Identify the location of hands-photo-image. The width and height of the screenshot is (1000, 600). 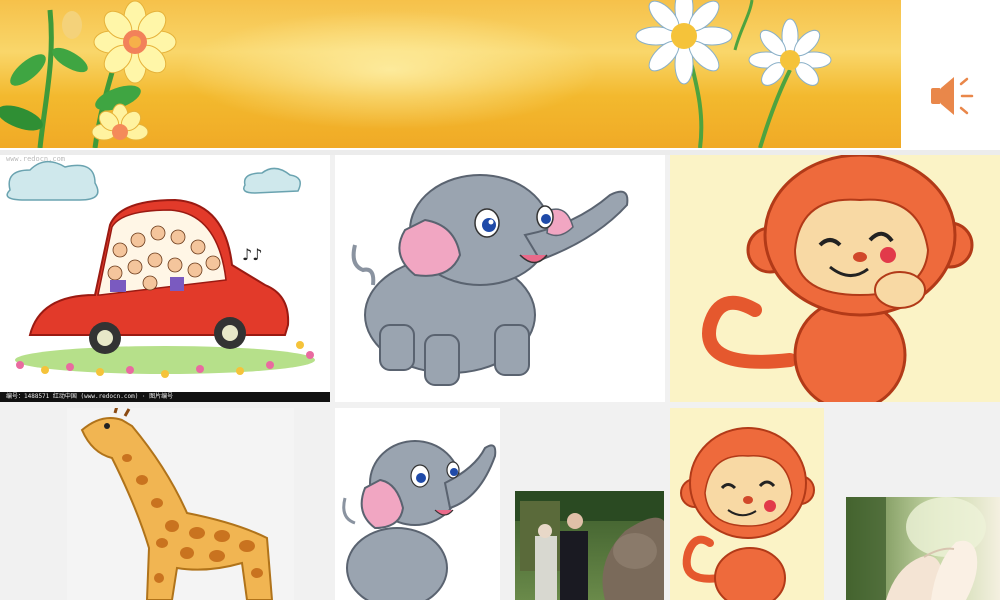
(916, 548).